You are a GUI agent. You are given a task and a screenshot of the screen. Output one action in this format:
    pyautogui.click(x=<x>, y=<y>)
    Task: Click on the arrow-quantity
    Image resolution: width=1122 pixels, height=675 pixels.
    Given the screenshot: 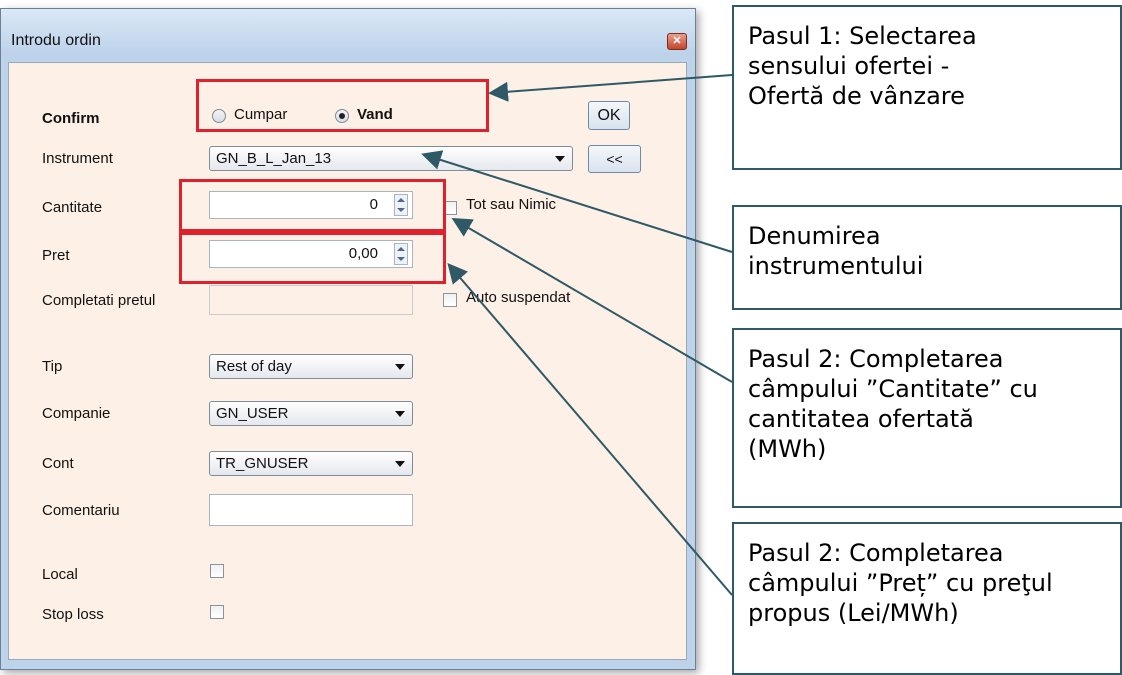 What is the action you would take?
    pyautogui.click(x=592, y=300)
    